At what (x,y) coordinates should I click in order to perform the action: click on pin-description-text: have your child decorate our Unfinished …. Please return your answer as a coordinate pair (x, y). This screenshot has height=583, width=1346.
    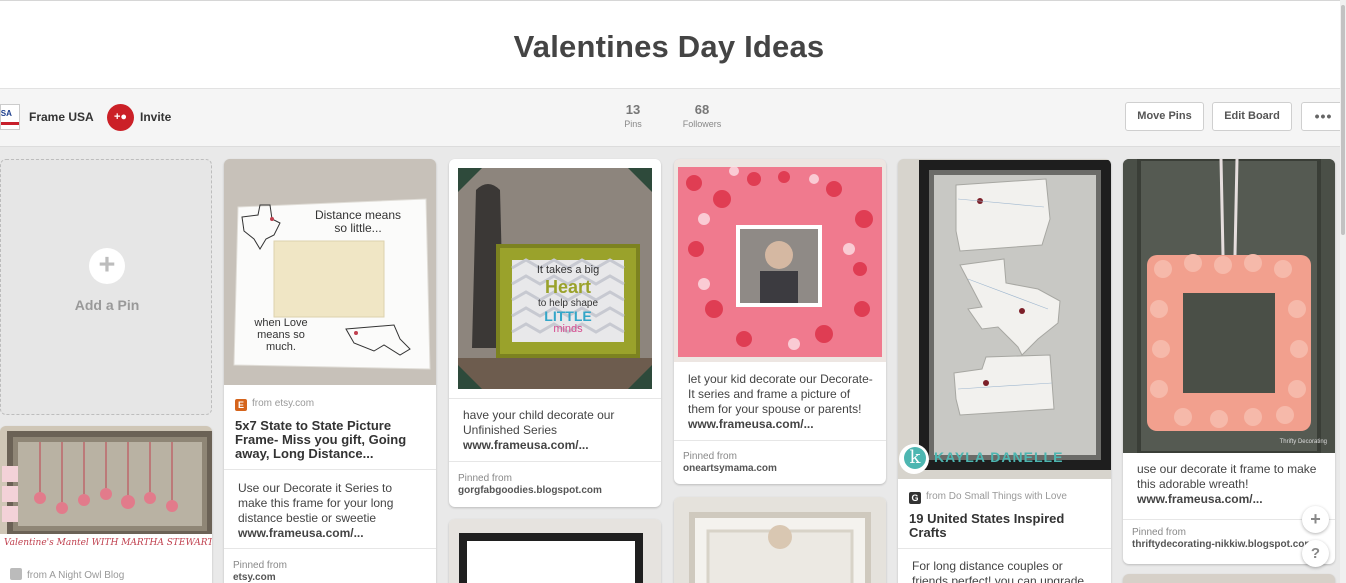
    Looking at the image, I should click on (539, 422).